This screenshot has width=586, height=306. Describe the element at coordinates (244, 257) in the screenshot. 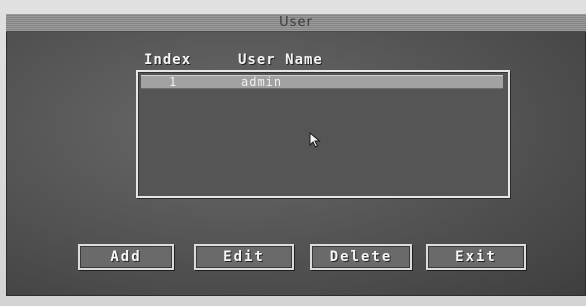

I see `edit-button: Edit` at that location.